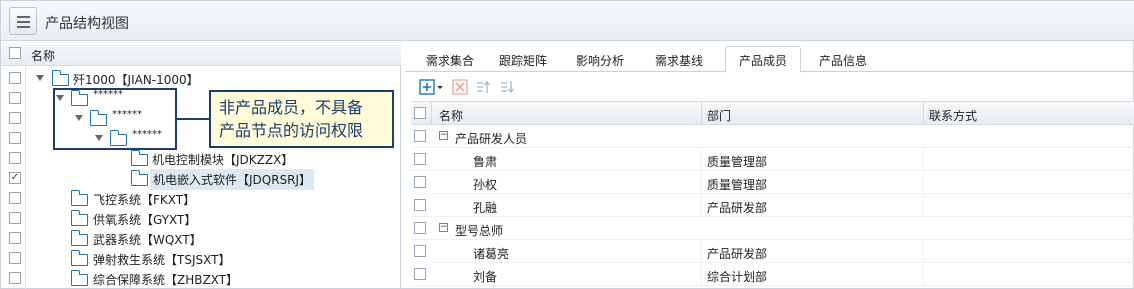 The height and width of the screenshot is (289, 1134). I want to click on tab-requirement-baseline: 需求基线, so click(679, 60).